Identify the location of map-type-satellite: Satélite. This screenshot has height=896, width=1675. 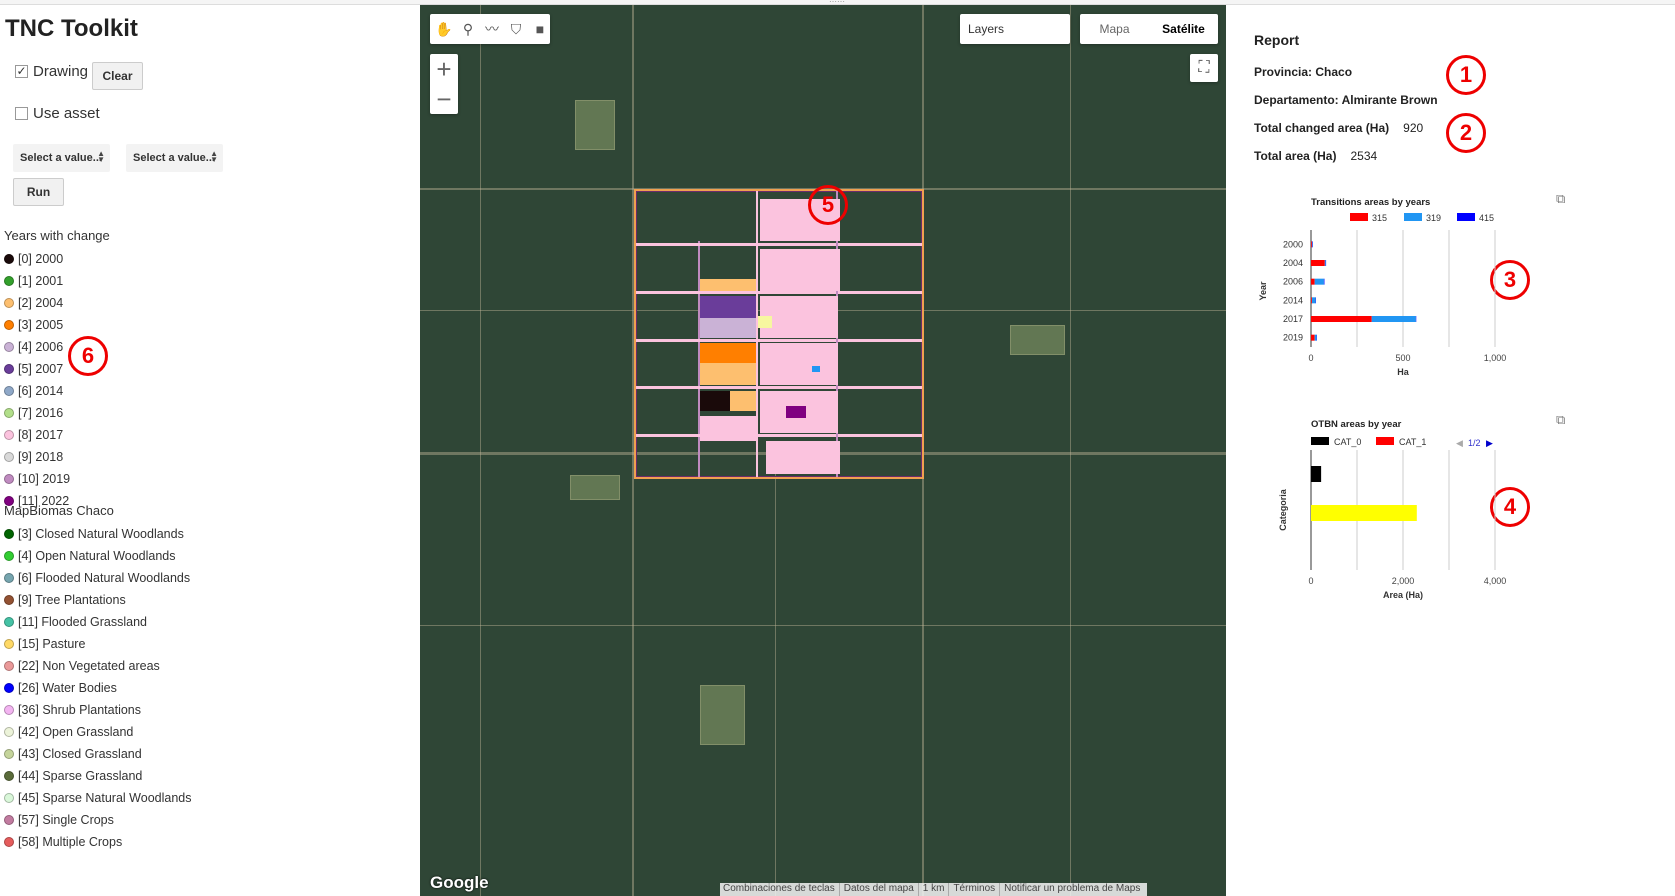
(1183, 29).